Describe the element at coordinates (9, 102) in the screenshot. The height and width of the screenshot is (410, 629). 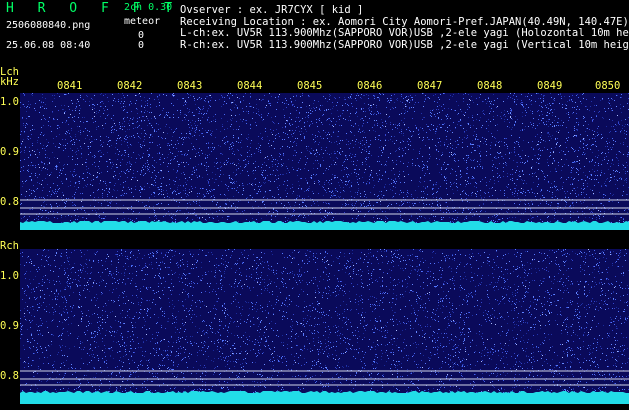
I see `lch-tick-1.0: 1.0` at that location.